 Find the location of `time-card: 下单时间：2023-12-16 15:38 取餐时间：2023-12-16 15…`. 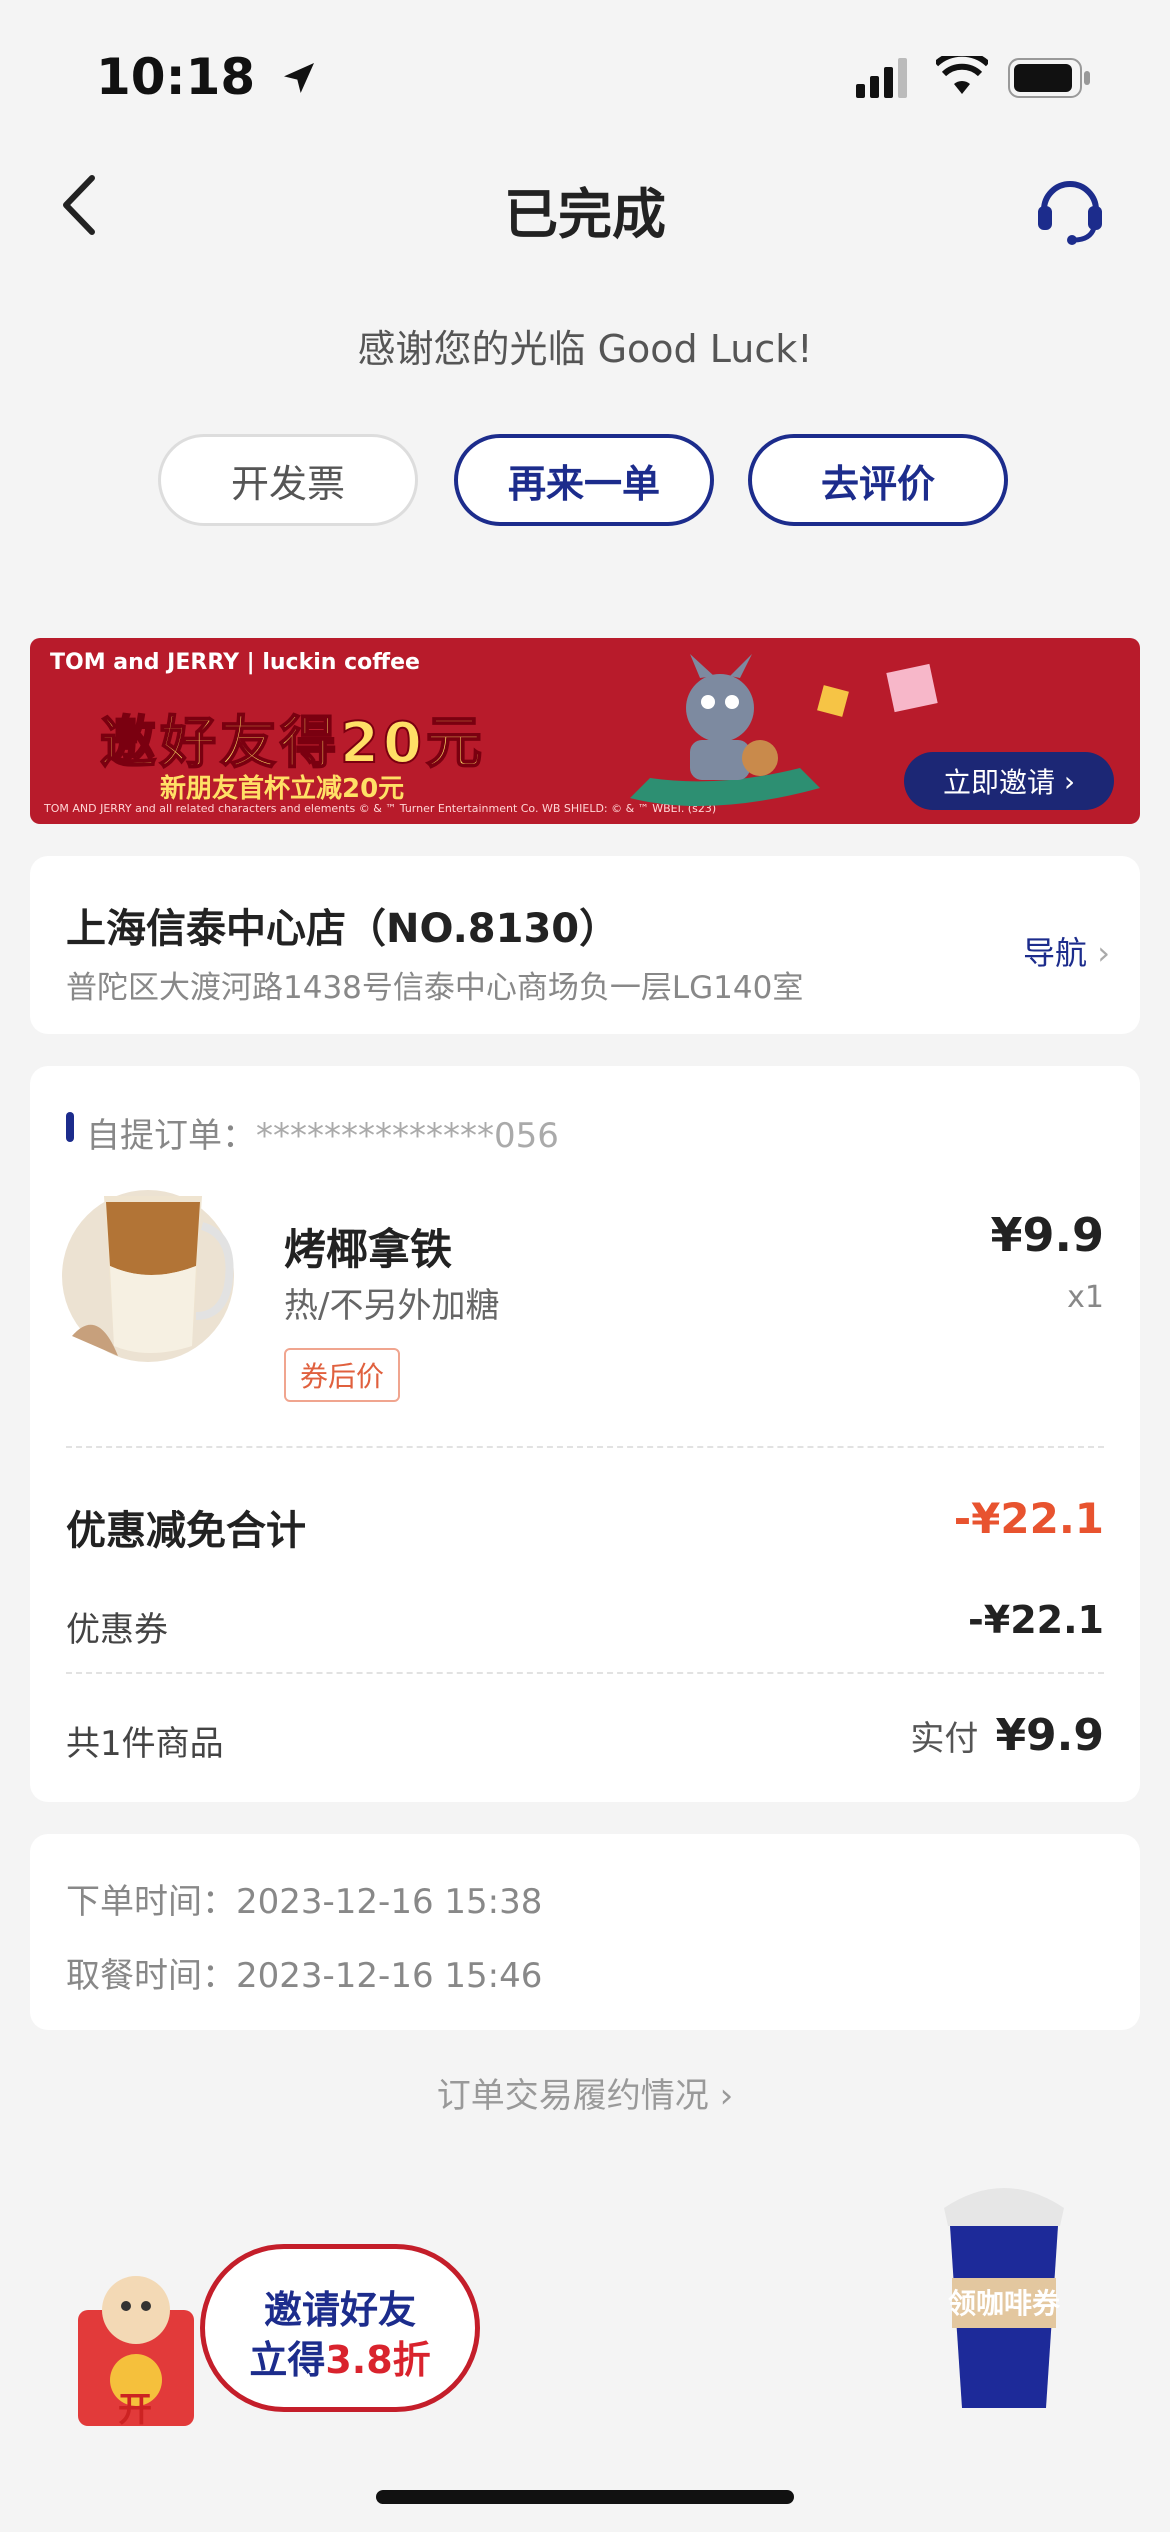

time-card: 下单时间：2023-12-16 15:38 取餐时间：2023-12-16 15… is located at coordinates (585, 1932).